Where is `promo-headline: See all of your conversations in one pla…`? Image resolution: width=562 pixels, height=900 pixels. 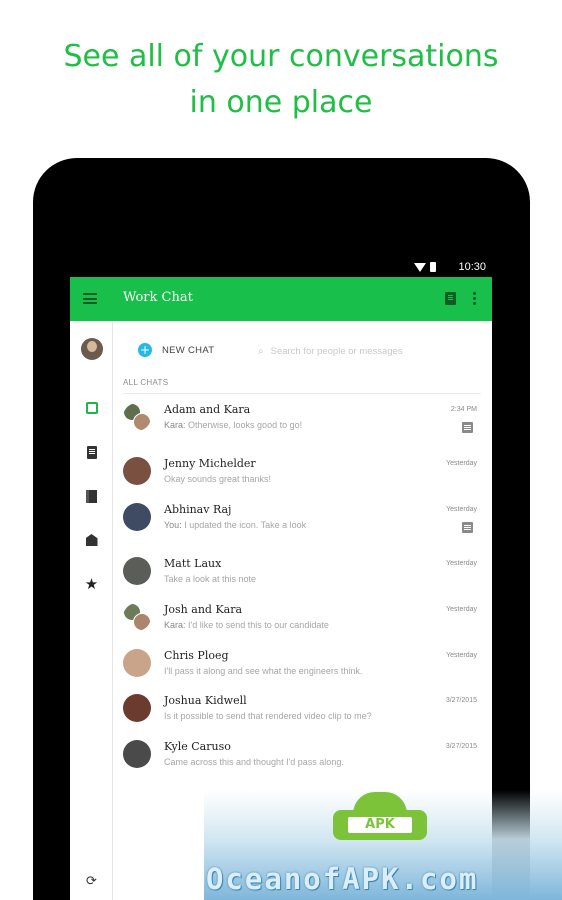
promo-headline: See all of your conversations in one pla… is located at coordinates (281, 80).